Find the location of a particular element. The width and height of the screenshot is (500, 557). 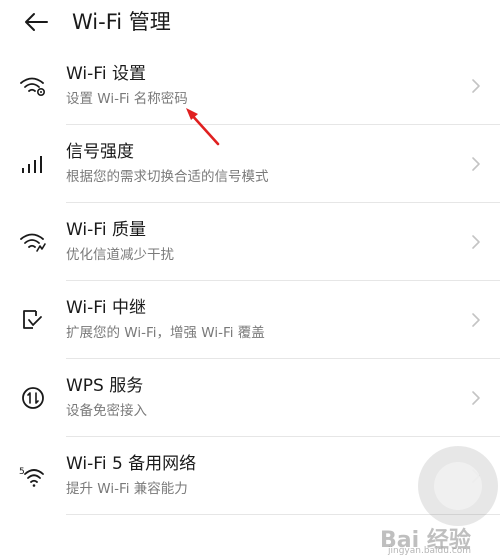

wifi-relay-icon is located at coordinates (33, 320).